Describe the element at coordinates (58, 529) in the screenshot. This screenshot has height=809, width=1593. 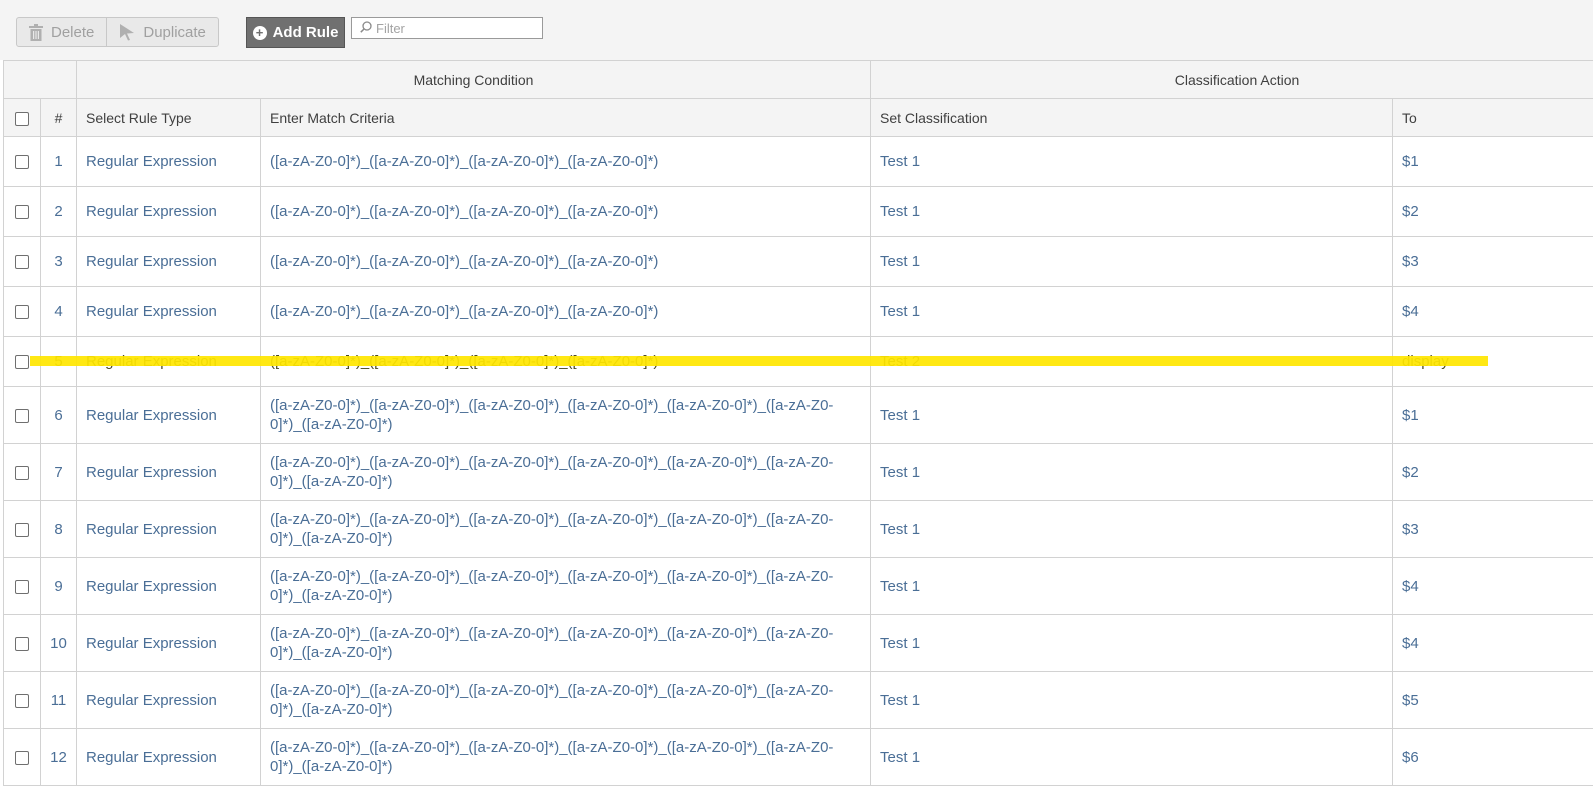
I see `row-number: 8` at that location.